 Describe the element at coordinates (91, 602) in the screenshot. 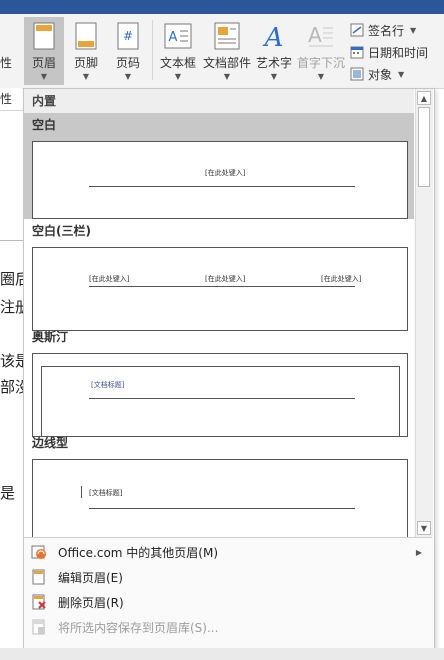

I see `menu-item-label: 删除页眉(R)` at that location.